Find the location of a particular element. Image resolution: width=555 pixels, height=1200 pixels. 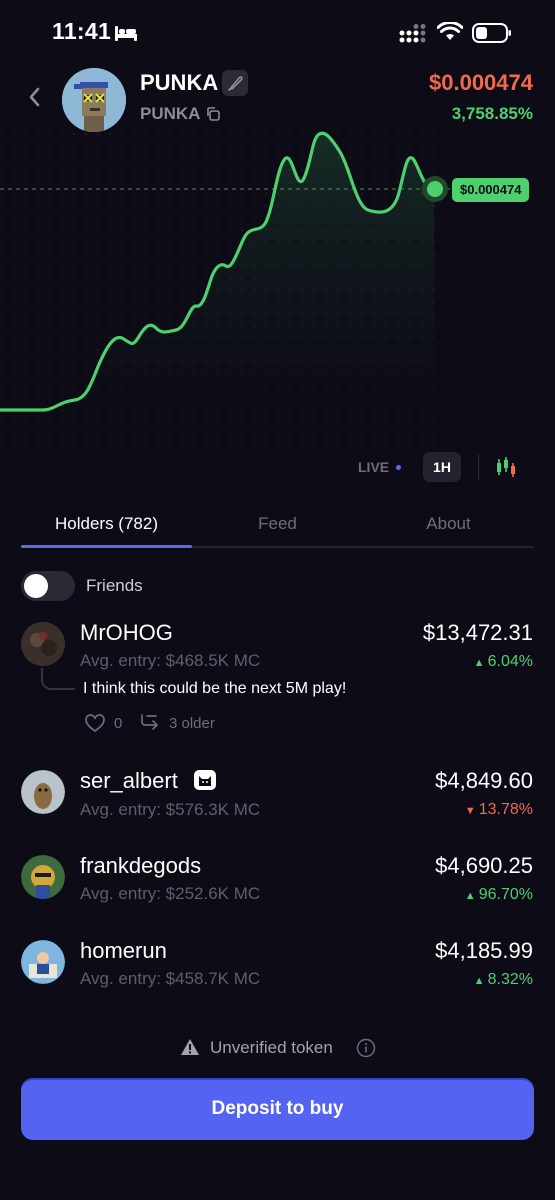

token-price: $0.000474 is located at coordinates (481, 82).